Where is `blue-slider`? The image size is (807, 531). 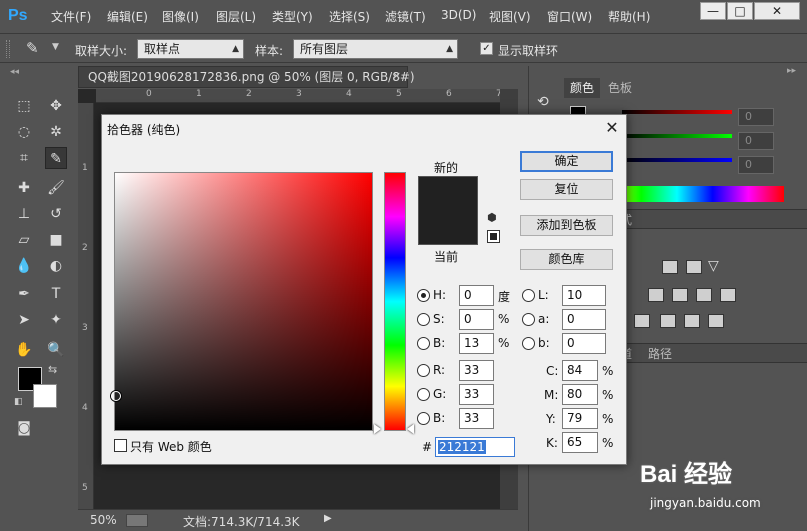 blue-slider is located at coordinates (677, 160).